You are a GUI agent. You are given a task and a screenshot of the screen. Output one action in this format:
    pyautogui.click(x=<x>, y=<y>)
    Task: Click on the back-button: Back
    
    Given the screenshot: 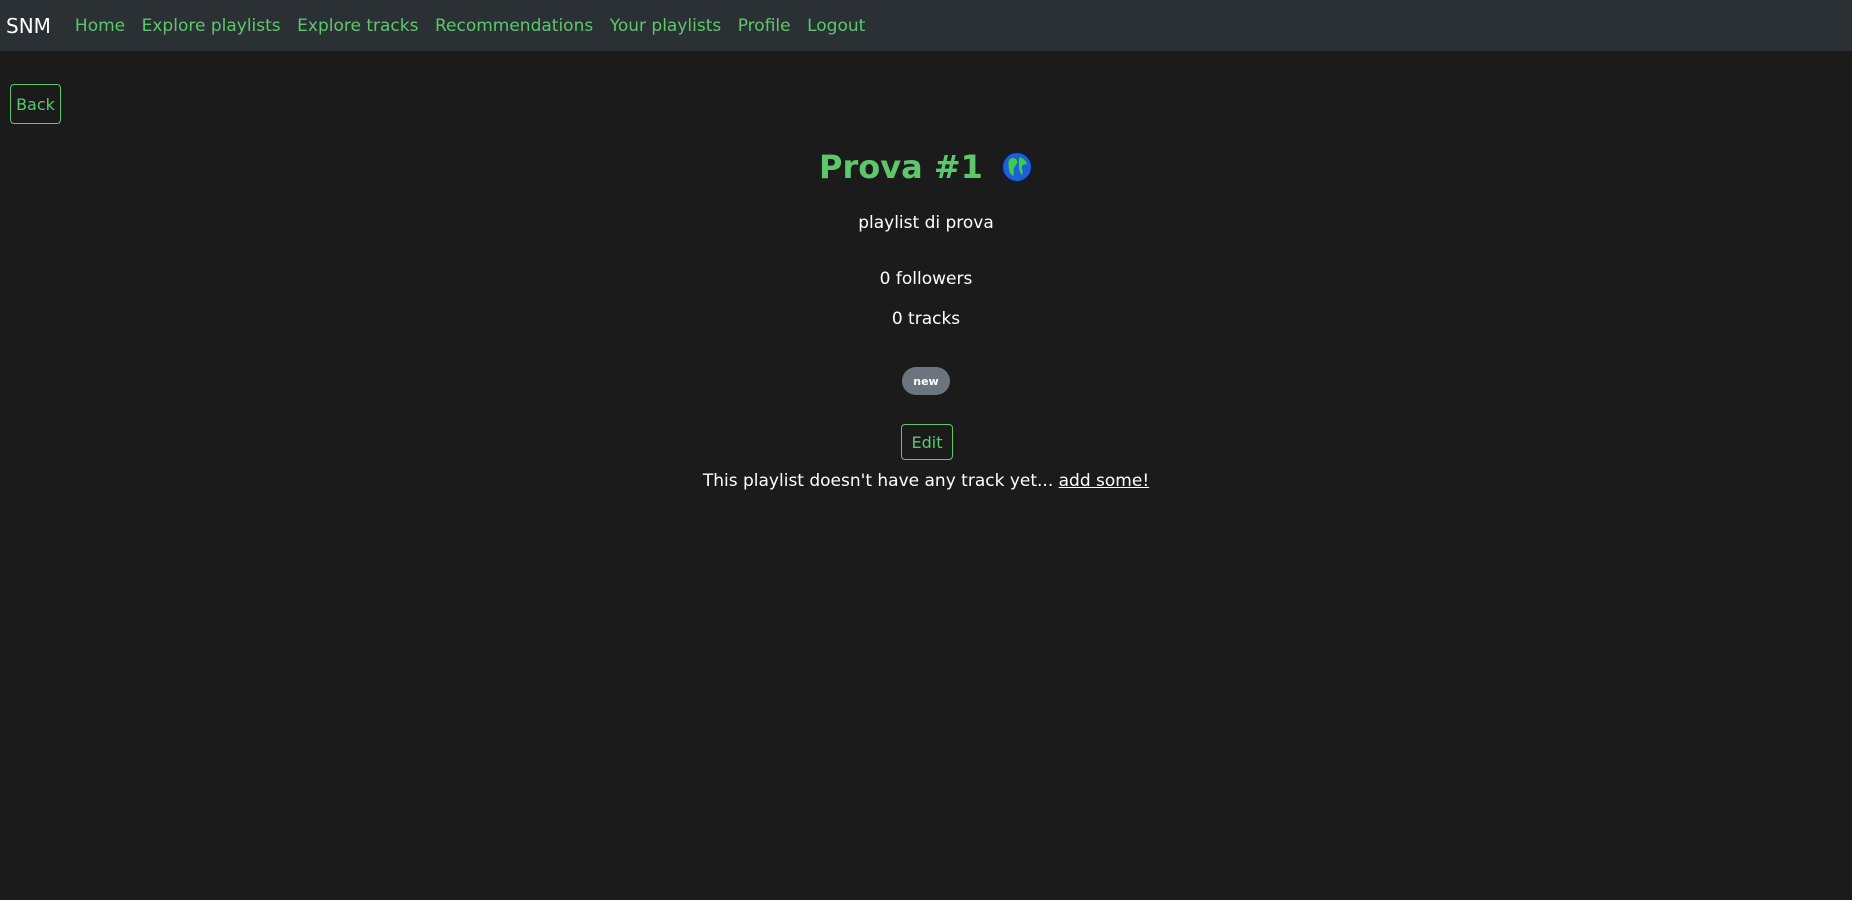 What is the action you would take?
    pyautogui.click(x=35, y=104)
    